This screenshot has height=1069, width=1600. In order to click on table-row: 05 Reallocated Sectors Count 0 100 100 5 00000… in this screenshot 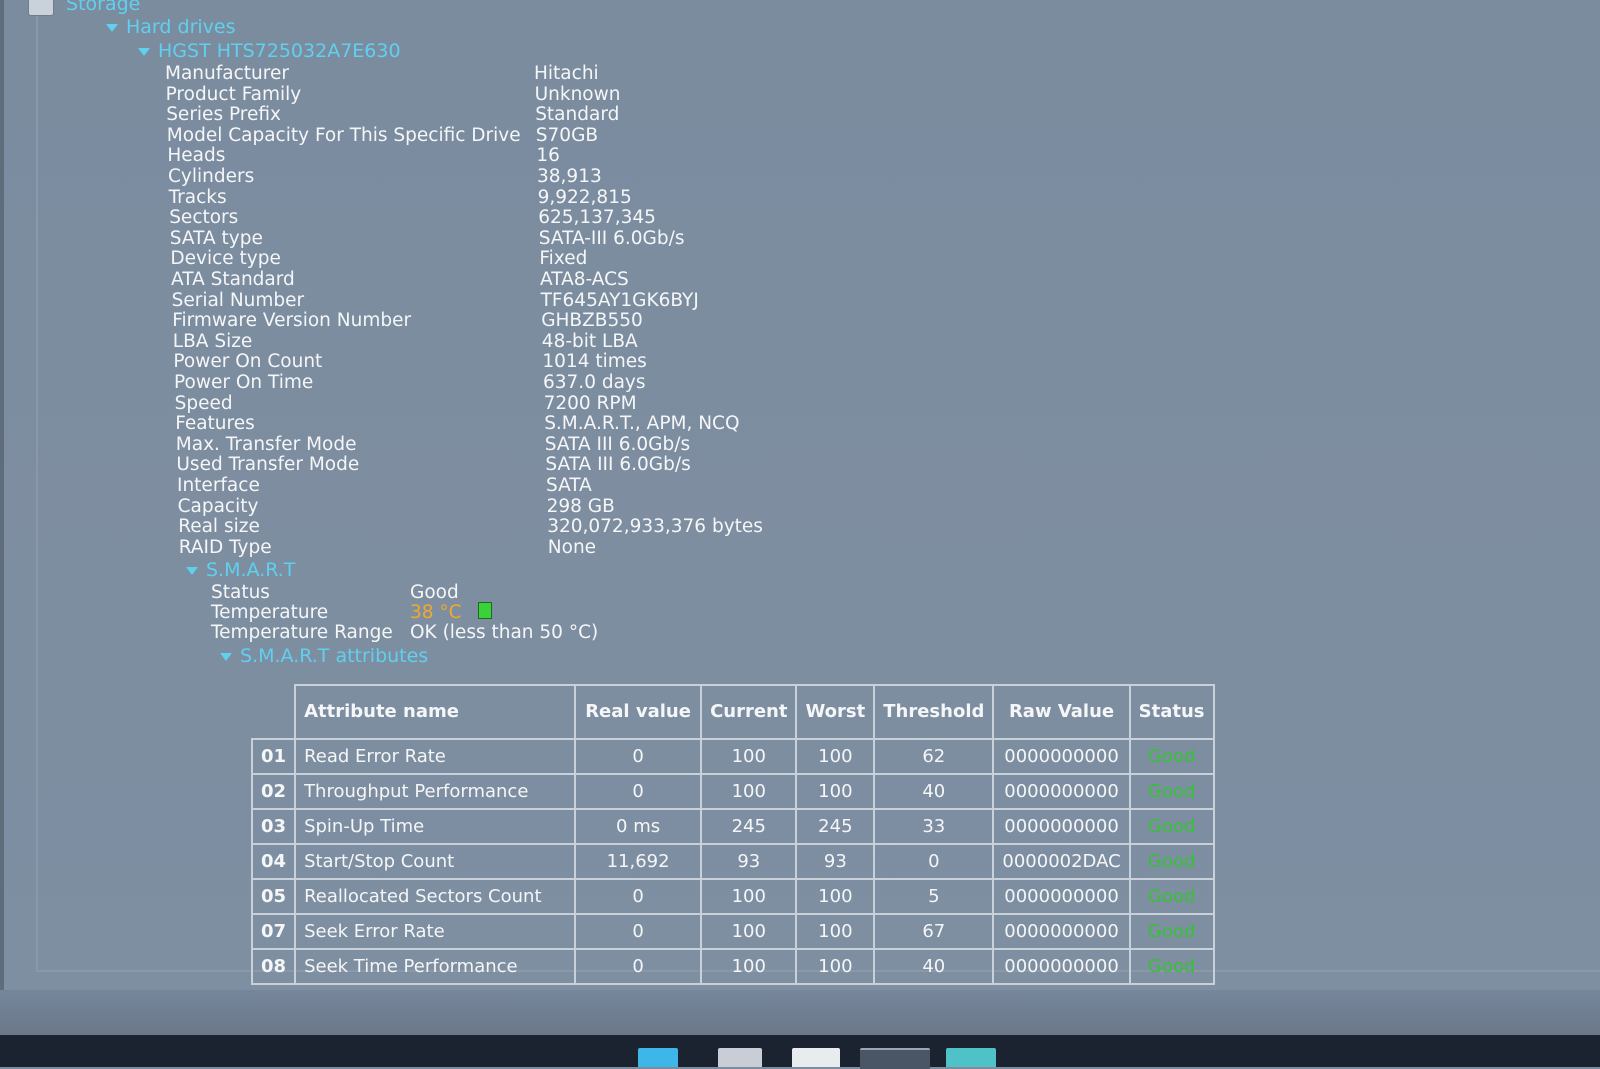, I will do `click(732, 896)`.